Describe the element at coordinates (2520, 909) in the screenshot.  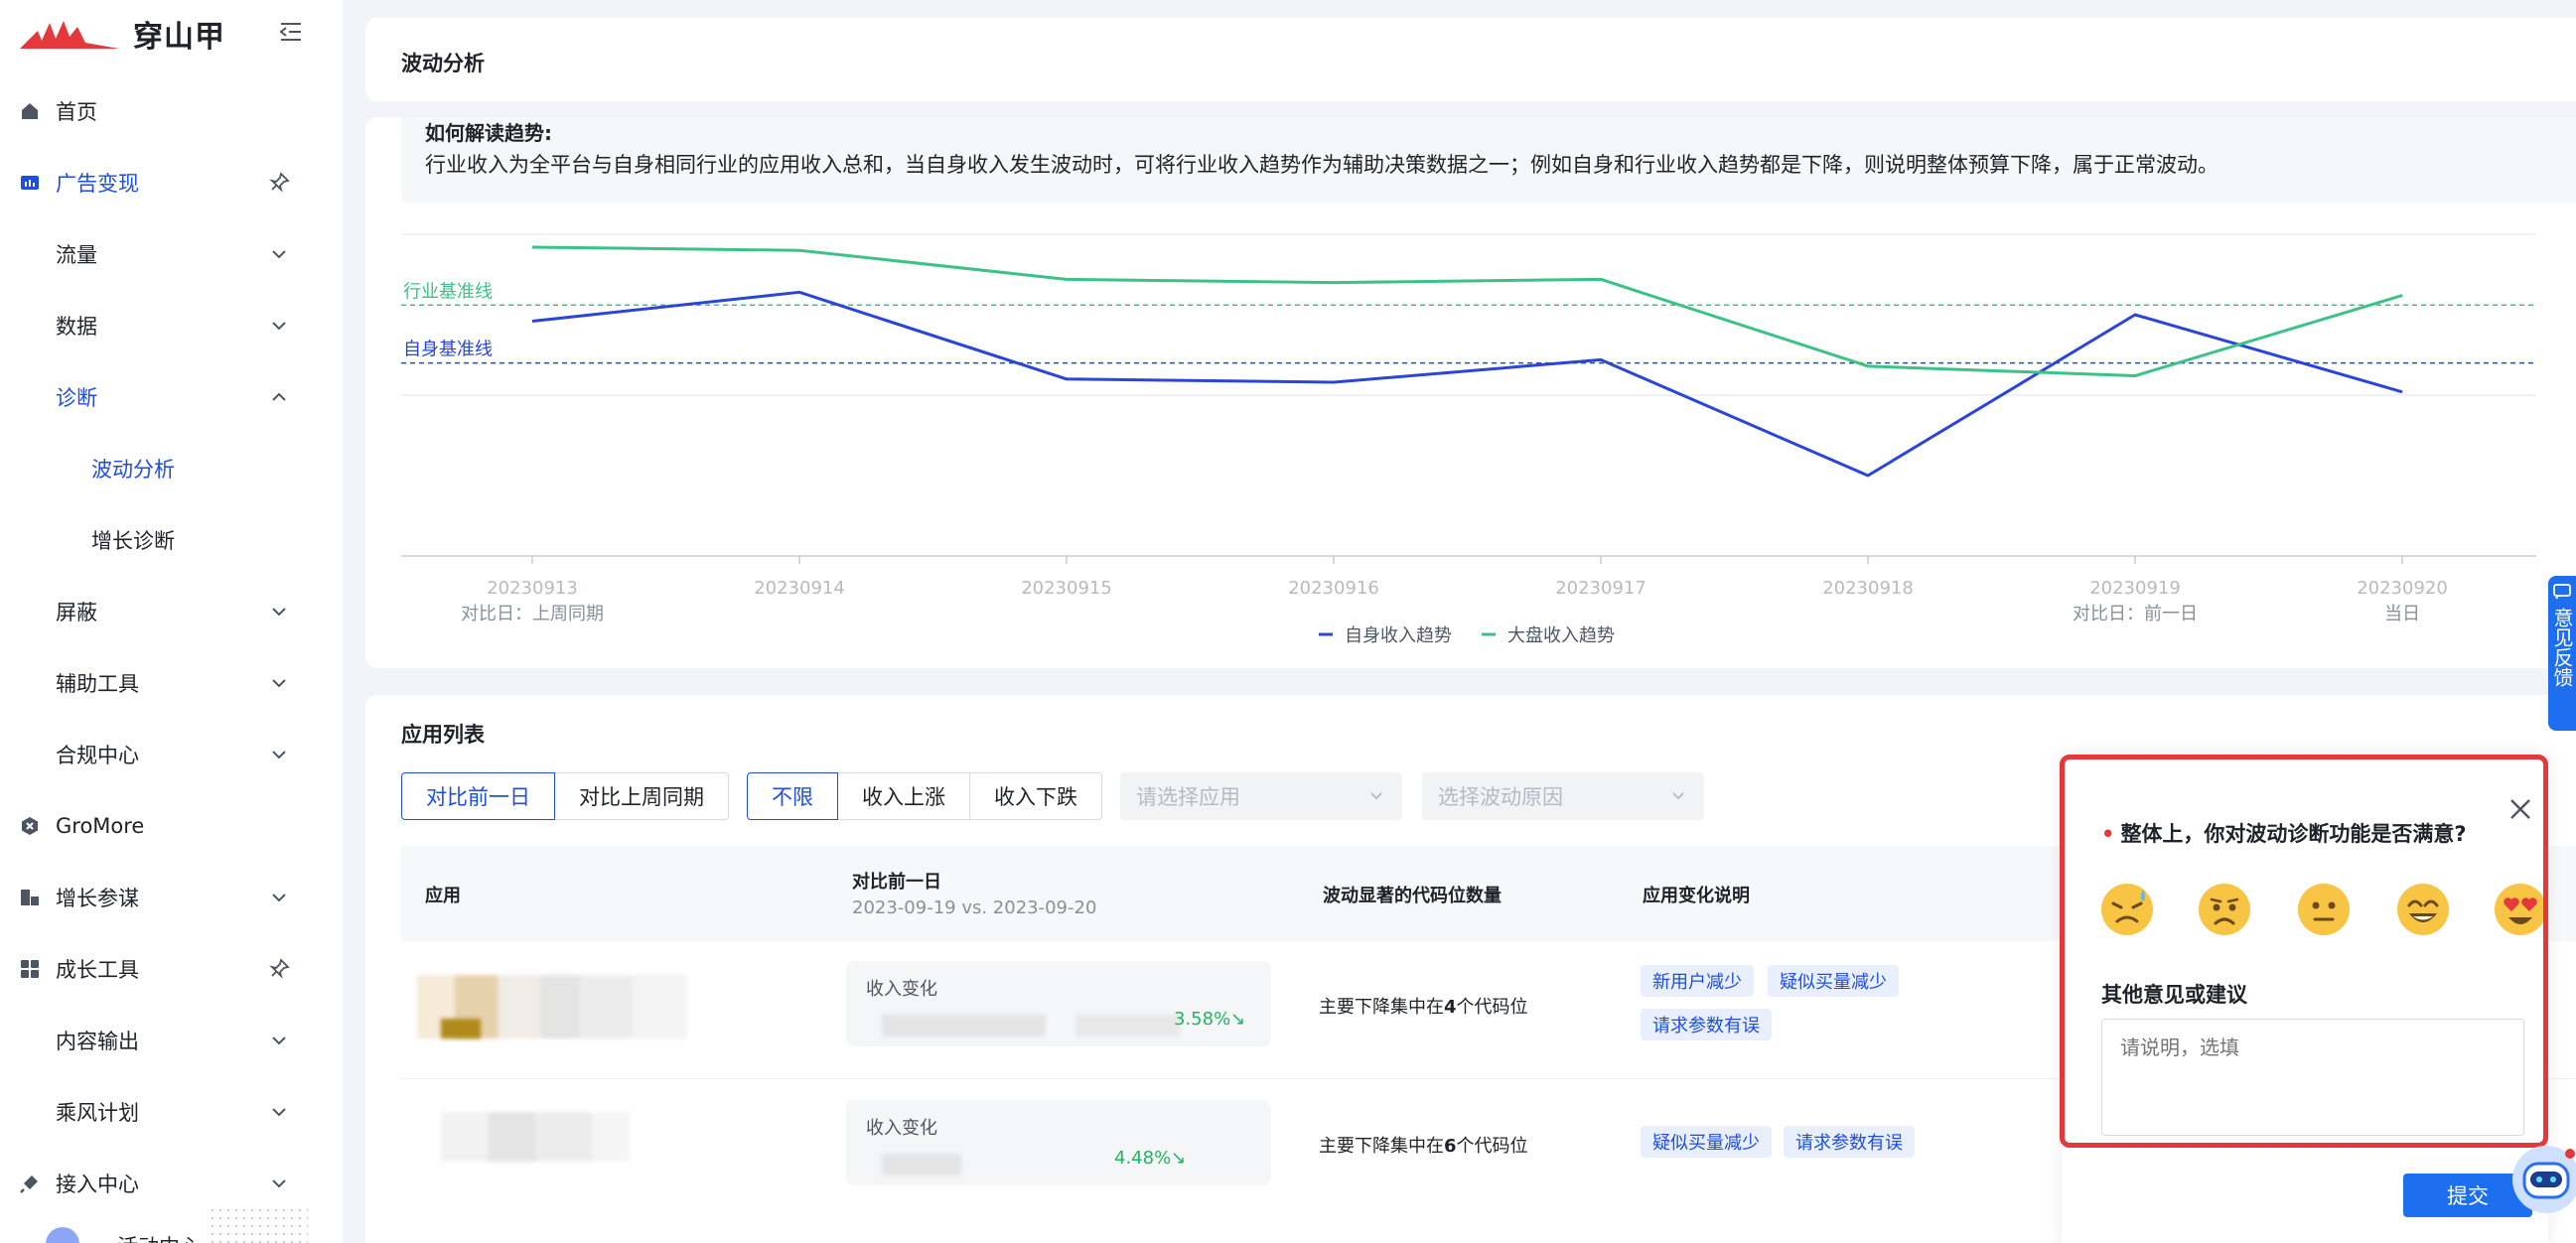
I see `heart-eyes-face-icon` at that location.